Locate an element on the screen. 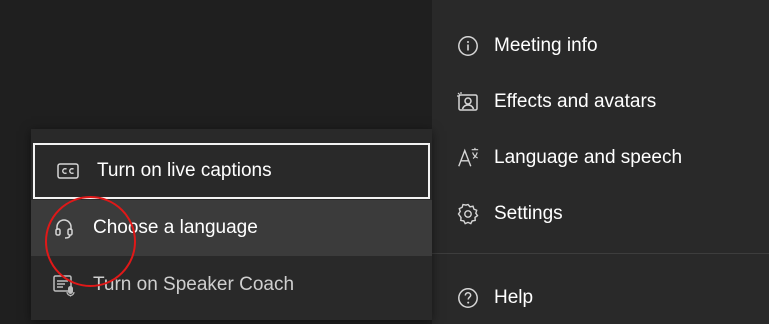 This screenshot has width=769, height=324. language-icon is located at coordinates (468, 158).